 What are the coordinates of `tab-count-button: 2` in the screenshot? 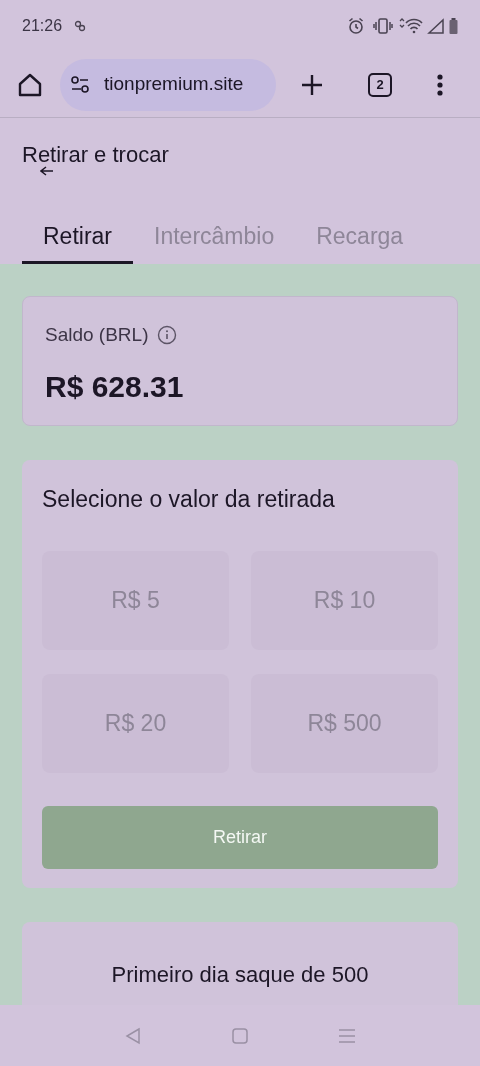 It's located at (380, 84).